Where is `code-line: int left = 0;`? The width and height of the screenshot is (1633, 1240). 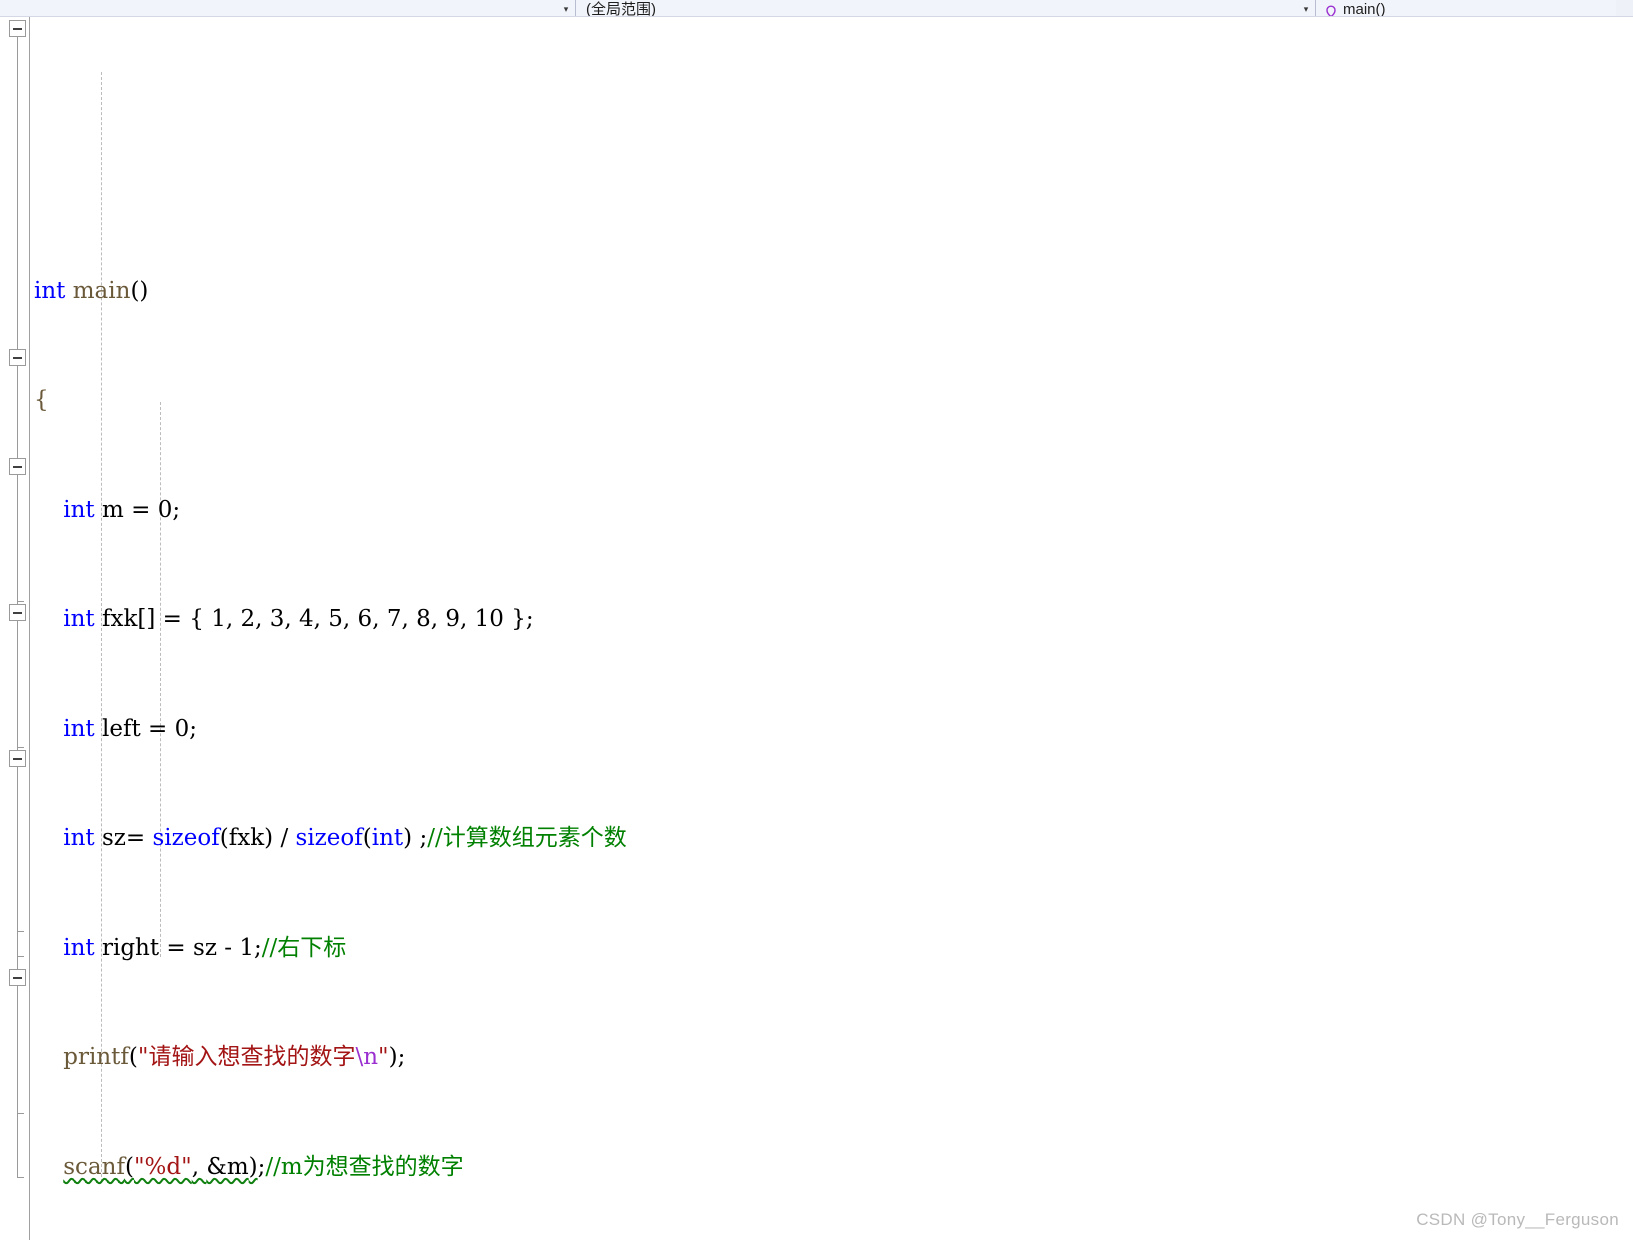
code-line: int left = 0; is located at coordinates (831, 729).